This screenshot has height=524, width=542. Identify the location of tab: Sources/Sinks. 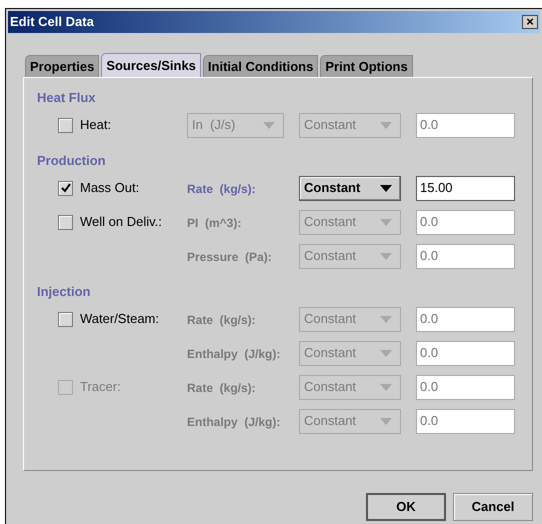
(151, 65).